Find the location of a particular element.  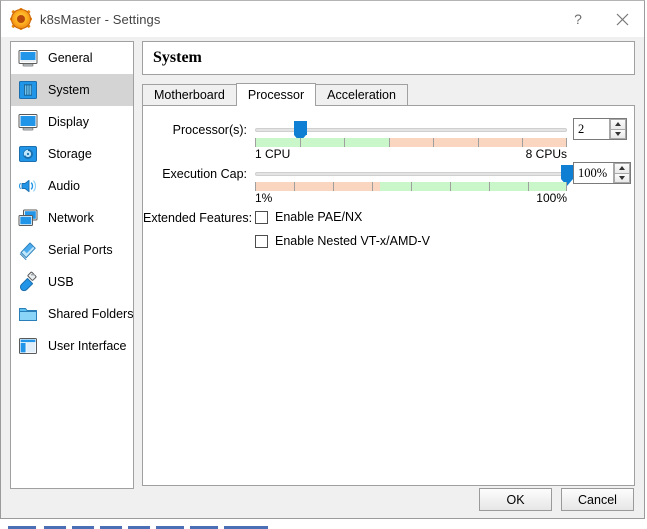

sidebar-item-label: Display is located at coordinates (68, 122).